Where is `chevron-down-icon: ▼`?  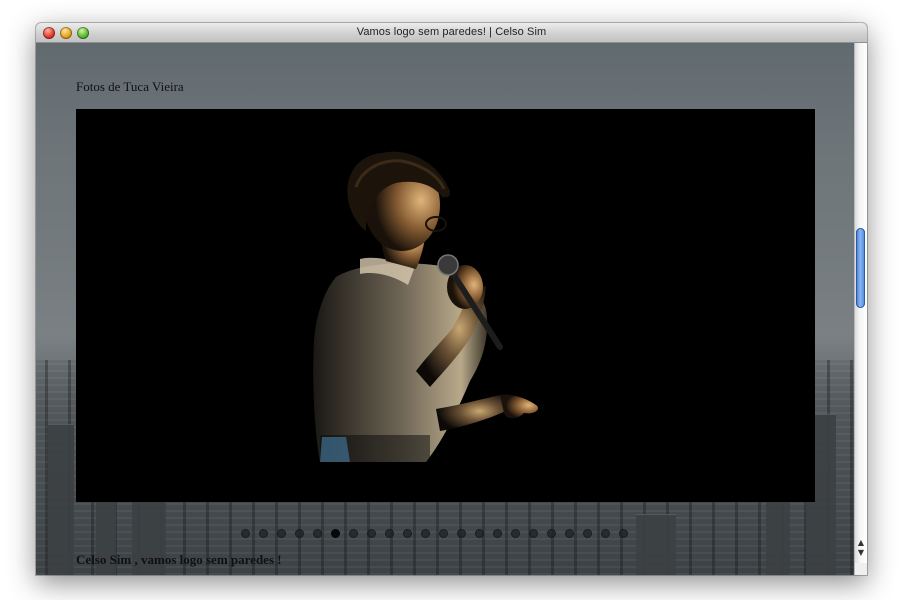
chevron-down-icon: ▼ is located at coordinates (861, 553).